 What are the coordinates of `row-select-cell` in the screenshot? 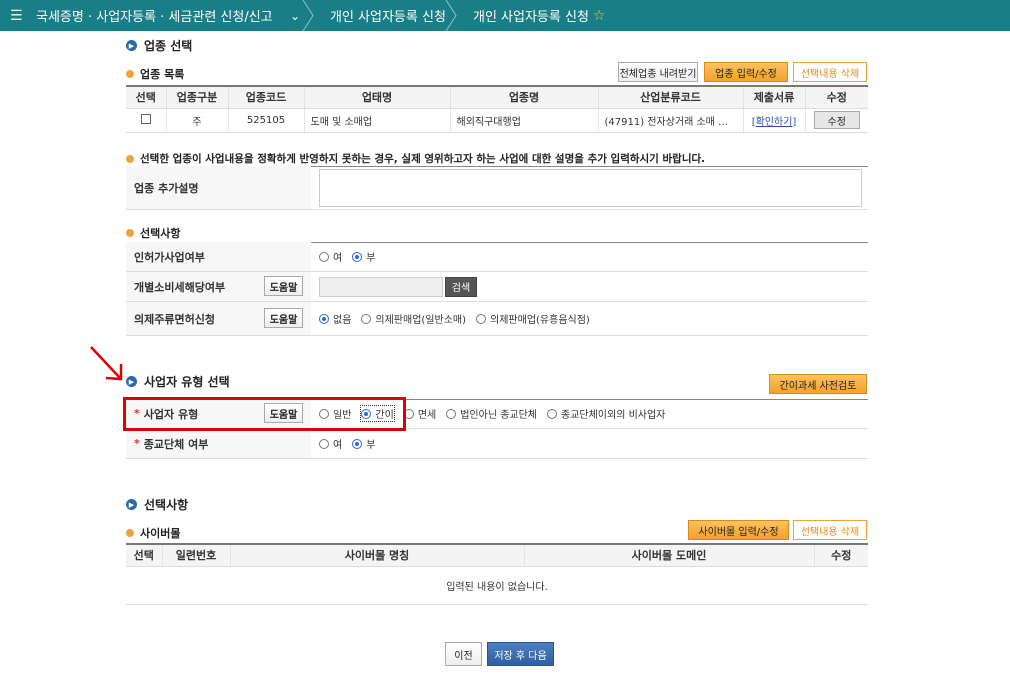 It's located at (146, 120).